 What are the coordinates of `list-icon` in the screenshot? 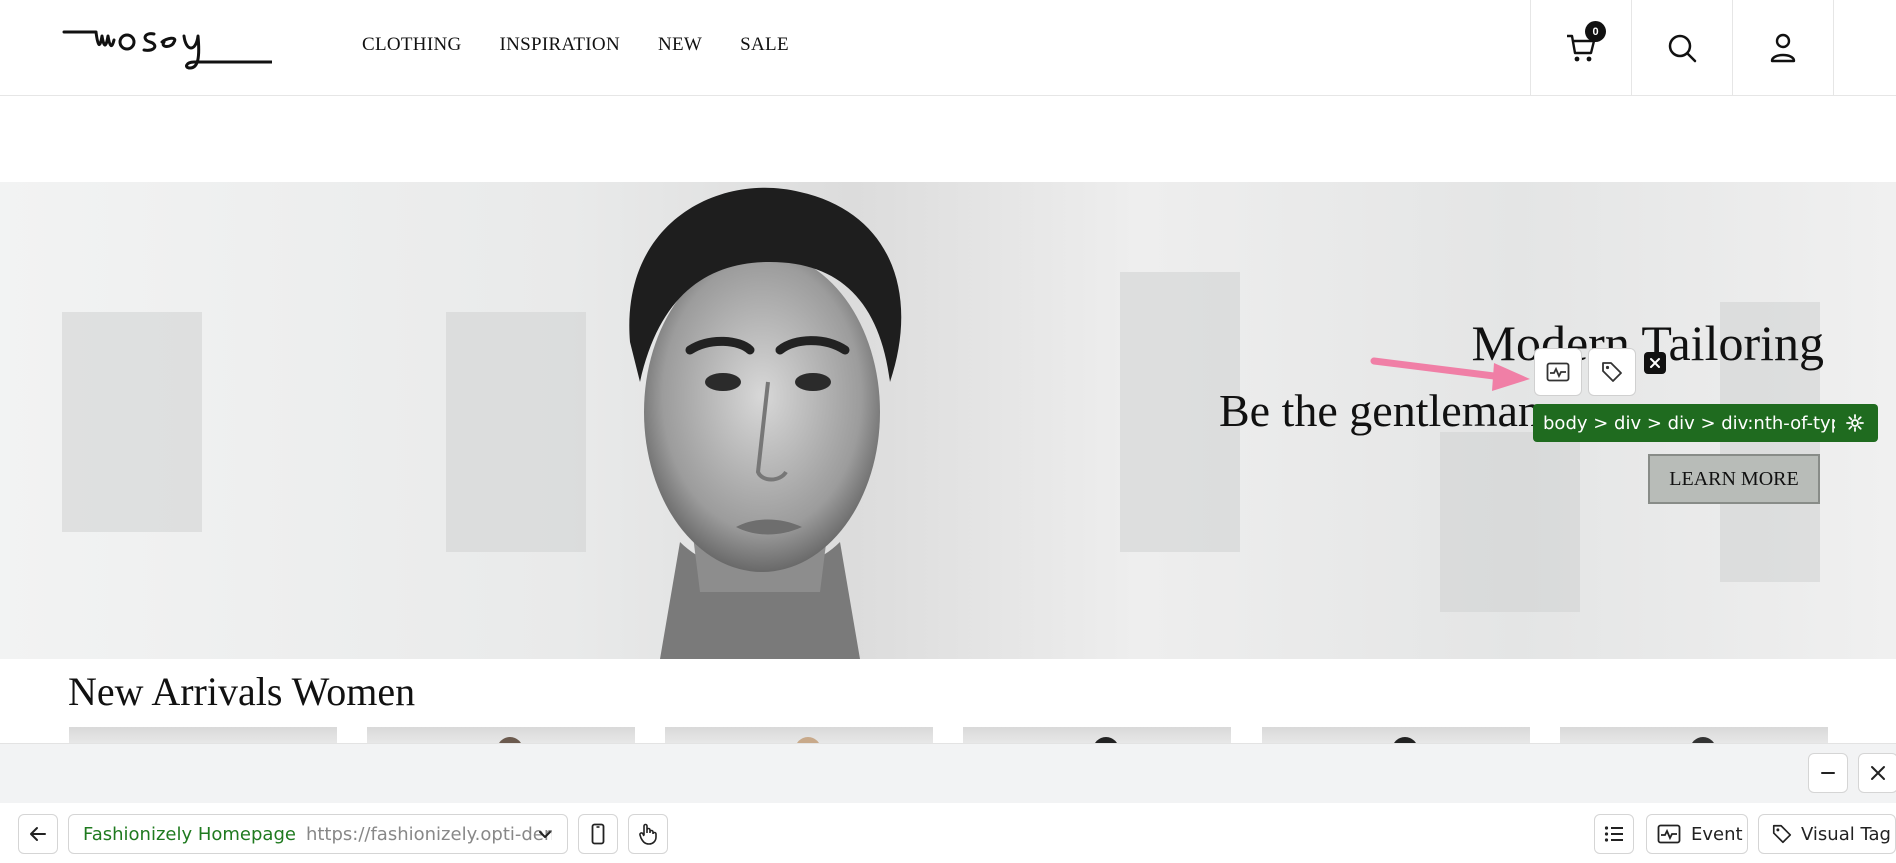 It's located at (1613, 834).